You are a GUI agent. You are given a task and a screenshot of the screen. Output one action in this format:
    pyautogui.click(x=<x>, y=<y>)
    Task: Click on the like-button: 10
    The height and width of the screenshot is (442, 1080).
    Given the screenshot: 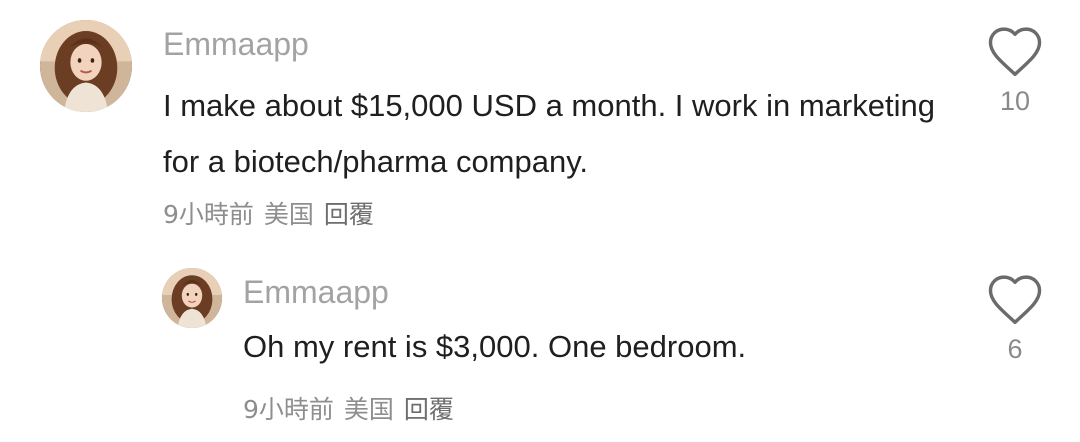 What is the action you would take?
    pyautogui.click(x=1015, y=70)
    